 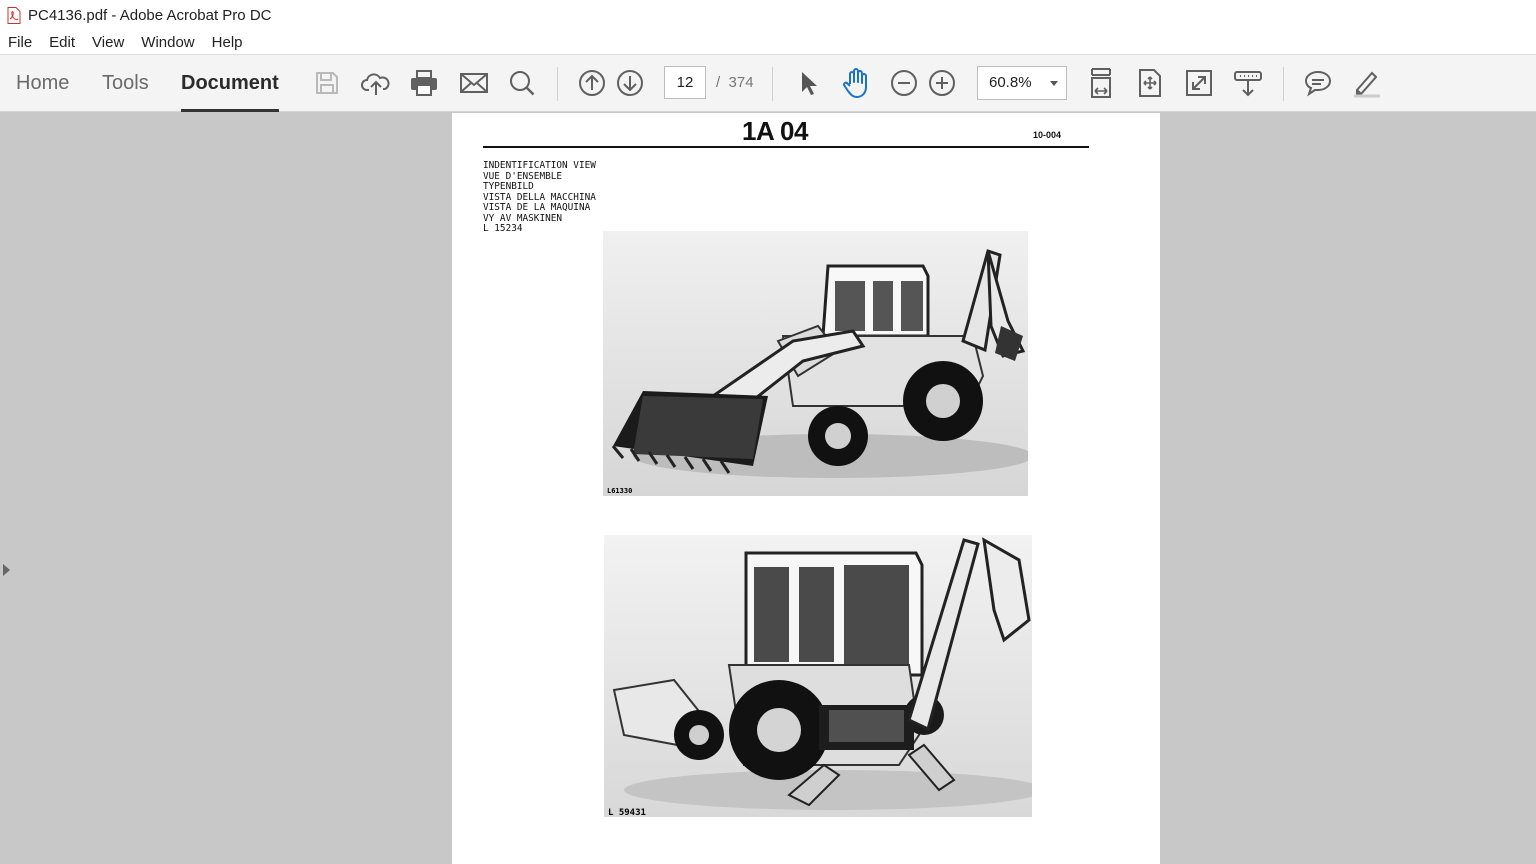 I want to click on caption-line: TYPENBILD, so click(x=508, y=186).